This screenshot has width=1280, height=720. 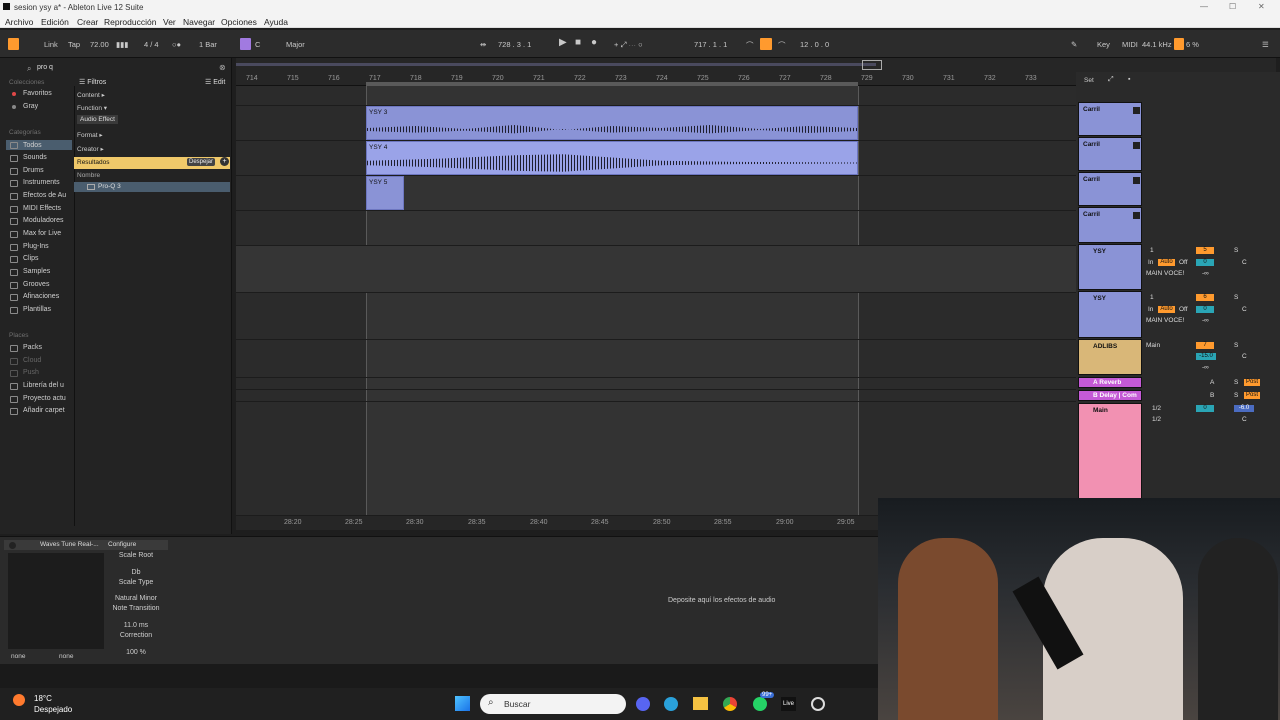 I want to click on category-instruments: Instruments, so click(x=41, y=182).